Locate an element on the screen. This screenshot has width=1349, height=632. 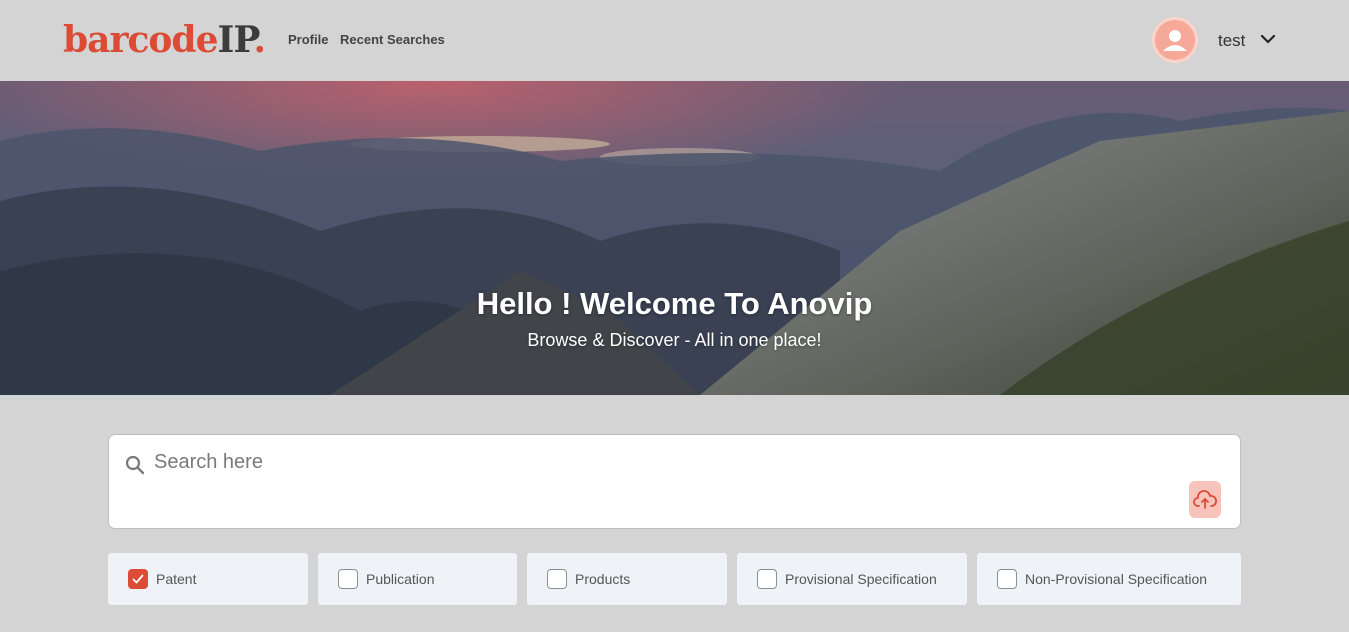
user-silhouette-icon is located at coordinates (1175, 40).